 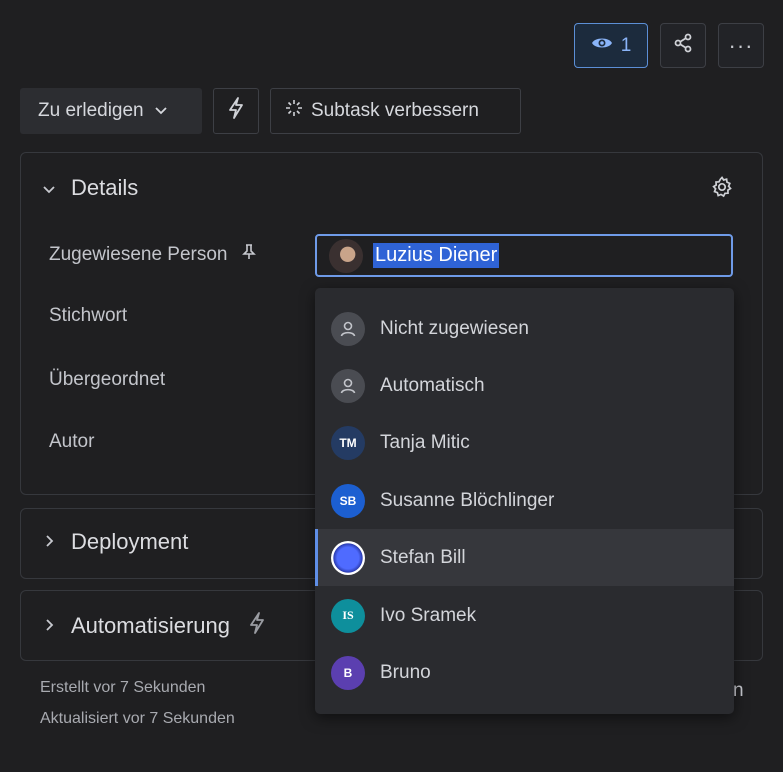 I want to click on assignee-input: Luzius Diener, so click(x=524, y=255).